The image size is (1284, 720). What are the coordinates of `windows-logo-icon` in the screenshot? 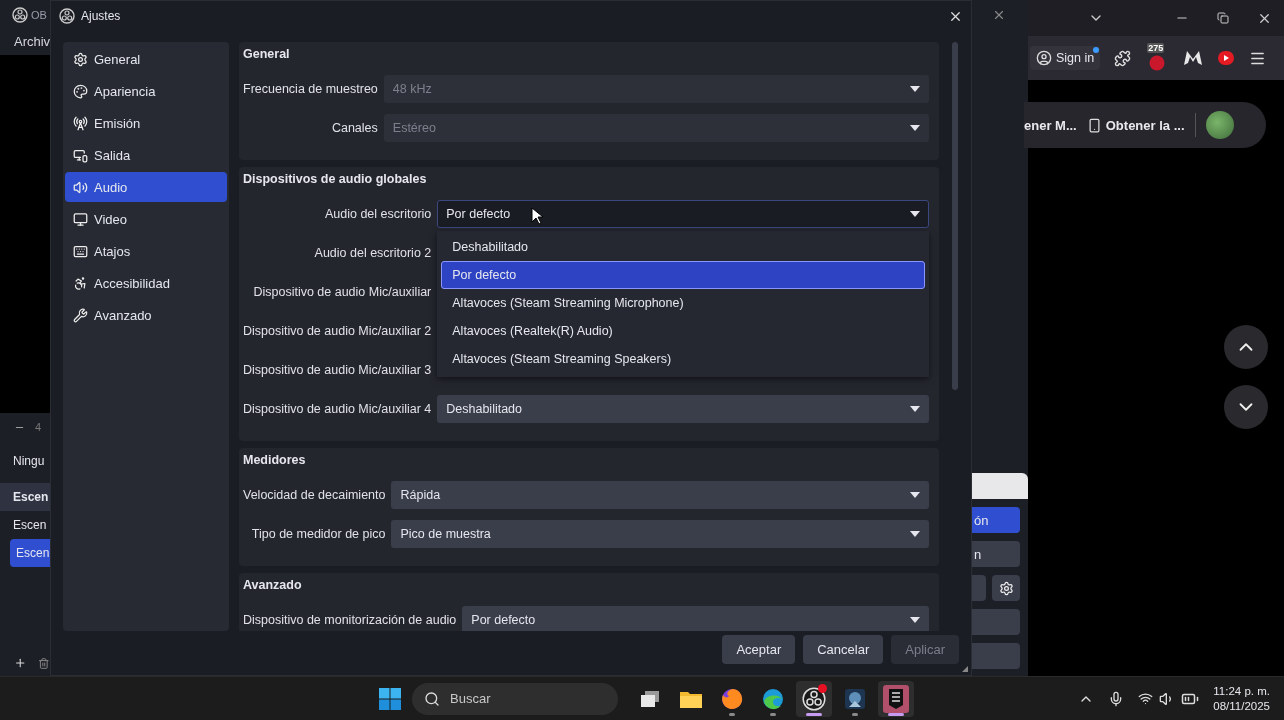 It's located at (390, 698).